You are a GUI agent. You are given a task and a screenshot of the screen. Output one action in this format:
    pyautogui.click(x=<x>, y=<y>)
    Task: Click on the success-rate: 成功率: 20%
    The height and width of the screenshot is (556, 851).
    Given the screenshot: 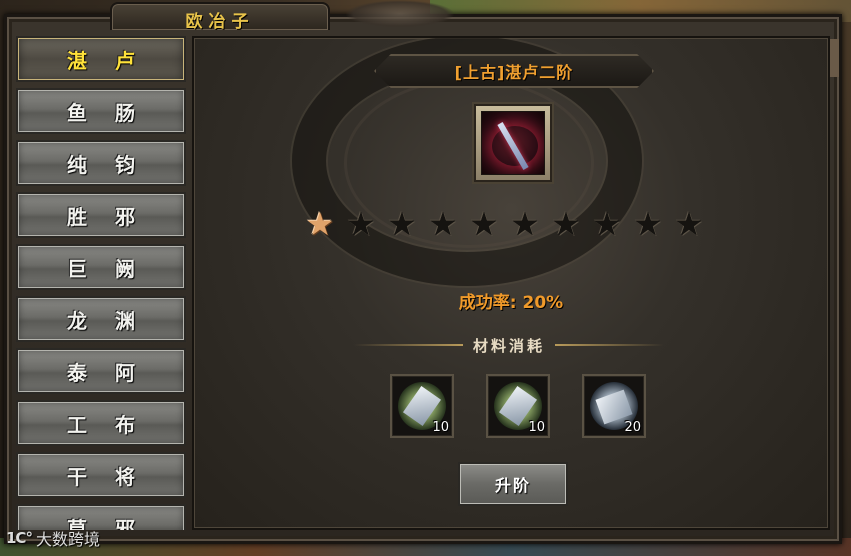 What is the action you would take?
    pyautogui.click(x=511, y=303)
    